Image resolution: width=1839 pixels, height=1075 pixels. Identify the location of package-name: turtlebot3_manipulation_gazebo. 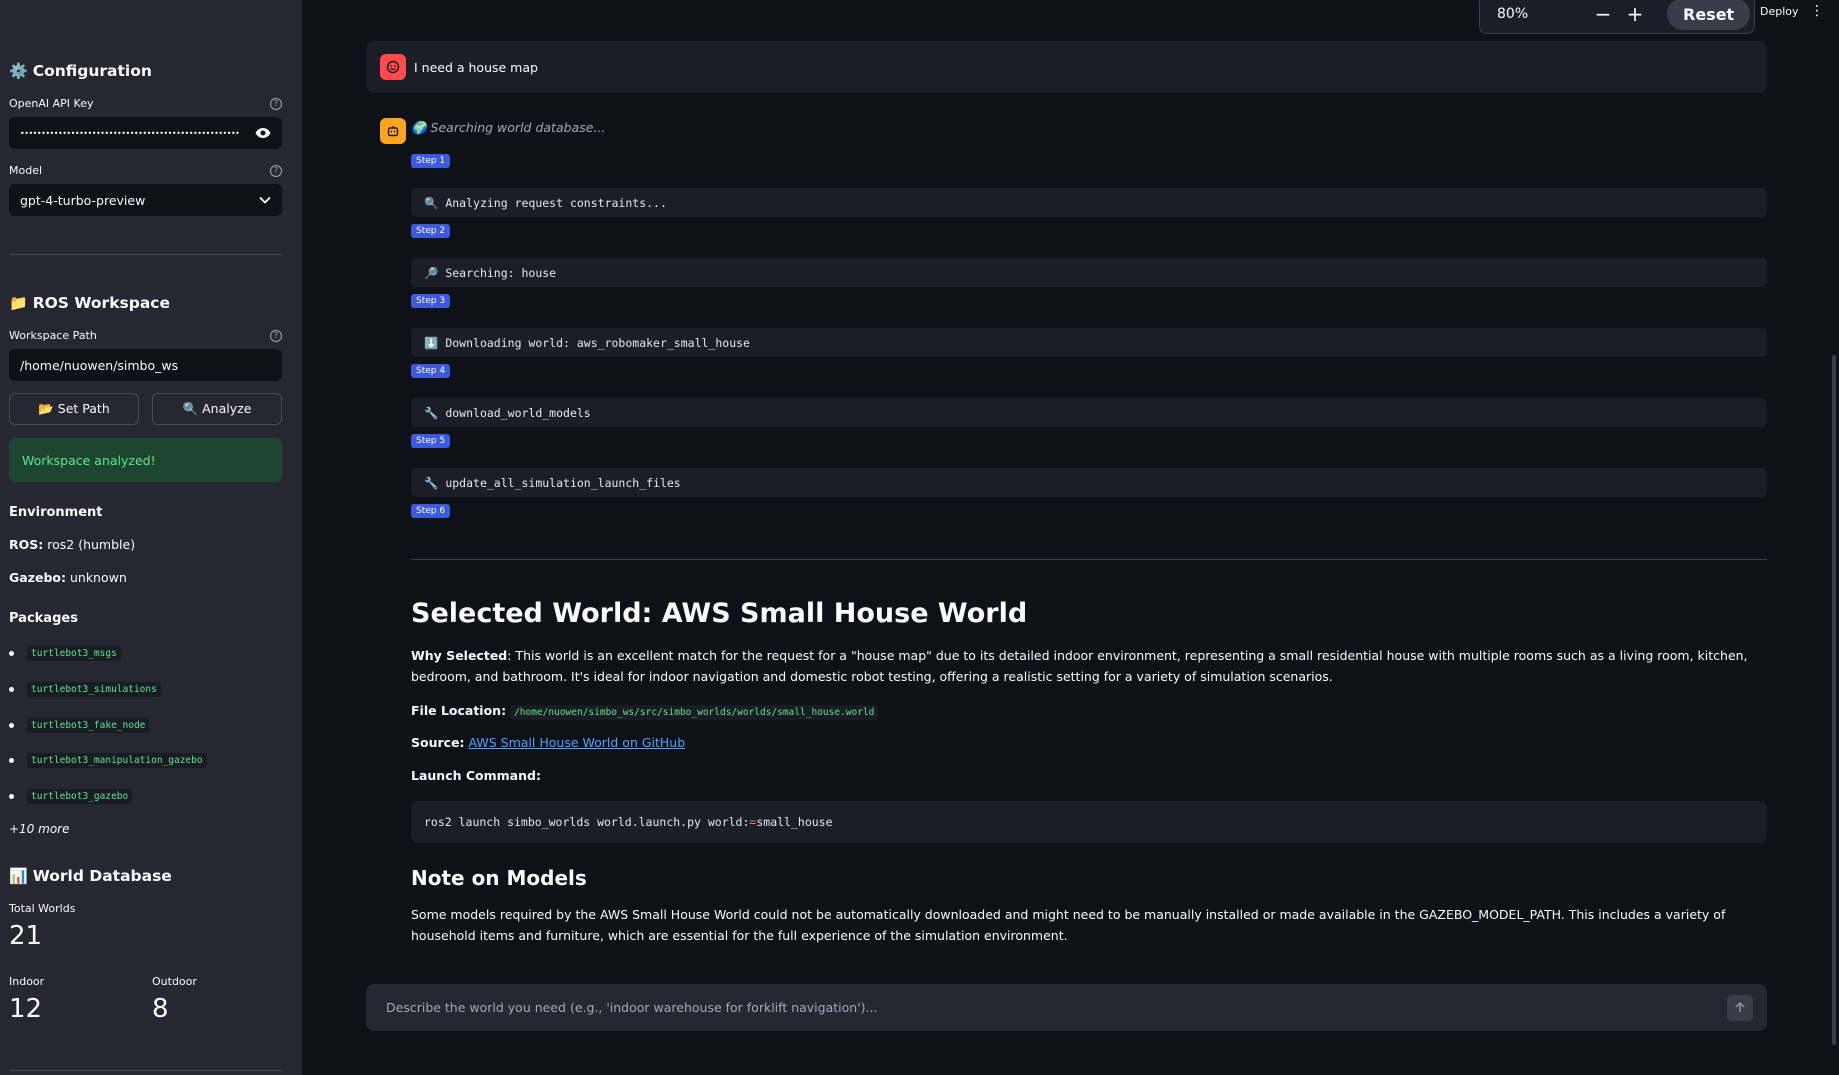
(117, 760).